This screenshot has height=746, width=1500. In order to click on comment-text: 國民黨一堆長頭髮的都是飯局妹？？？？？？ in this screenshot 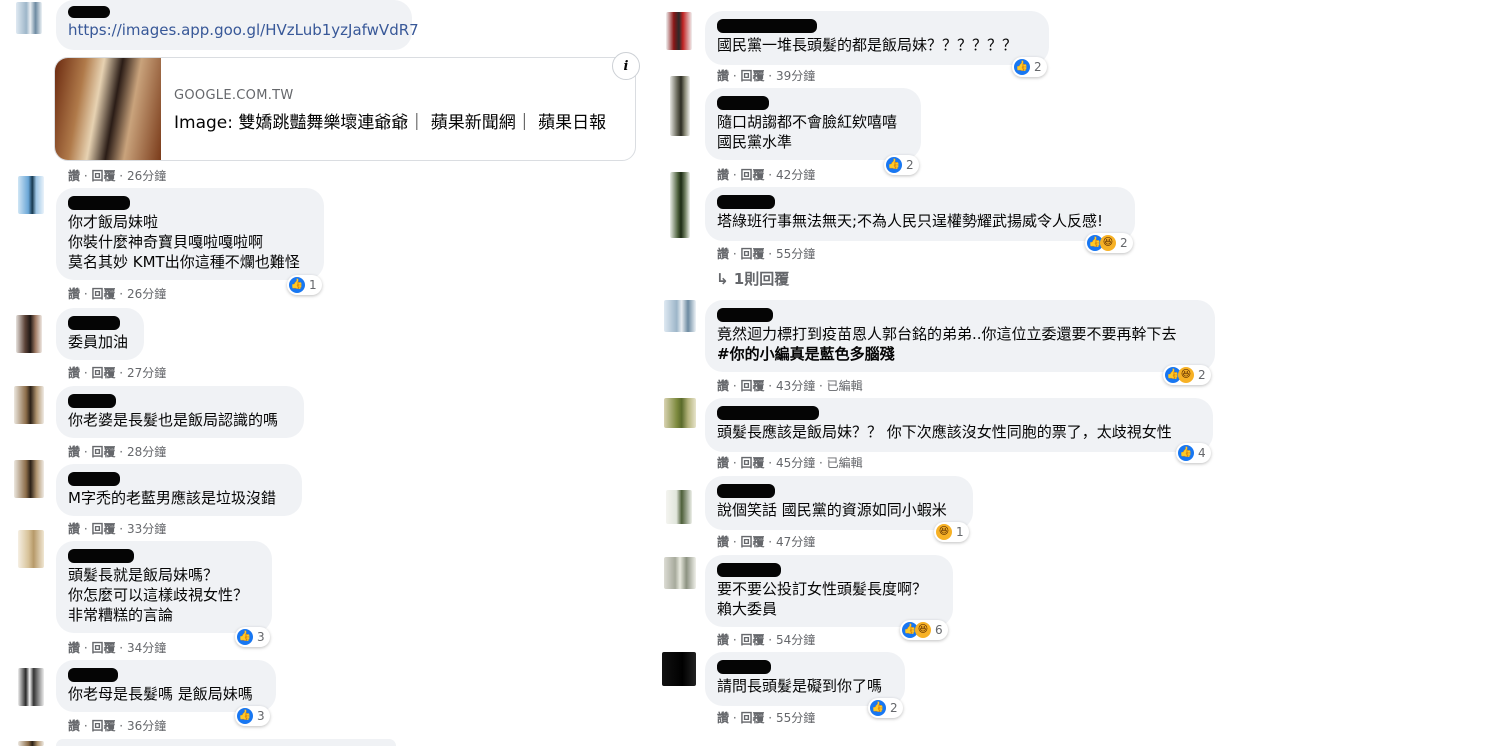, I will do `click(867, 45)`.